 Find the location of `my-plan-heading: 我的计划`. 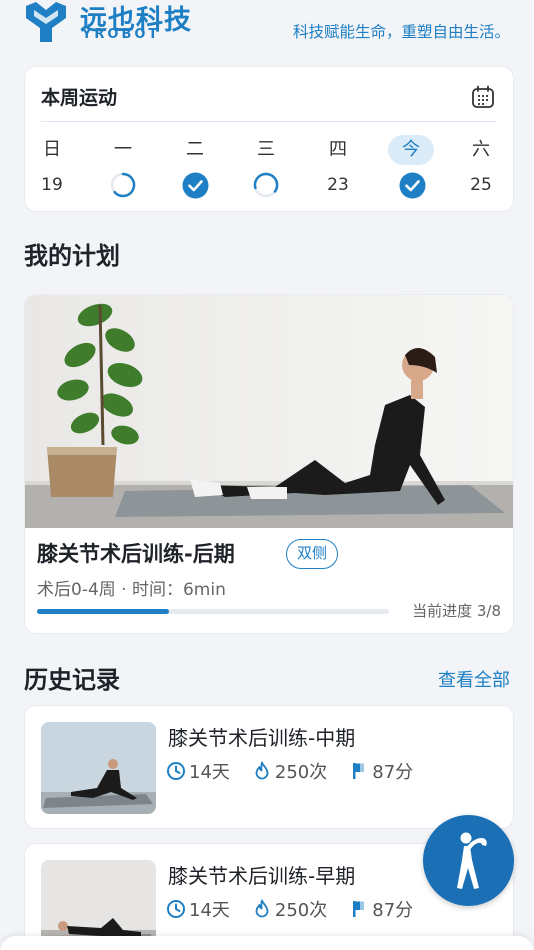

my-plan-heading: 我的计划 is located at coordinates (72, 256).